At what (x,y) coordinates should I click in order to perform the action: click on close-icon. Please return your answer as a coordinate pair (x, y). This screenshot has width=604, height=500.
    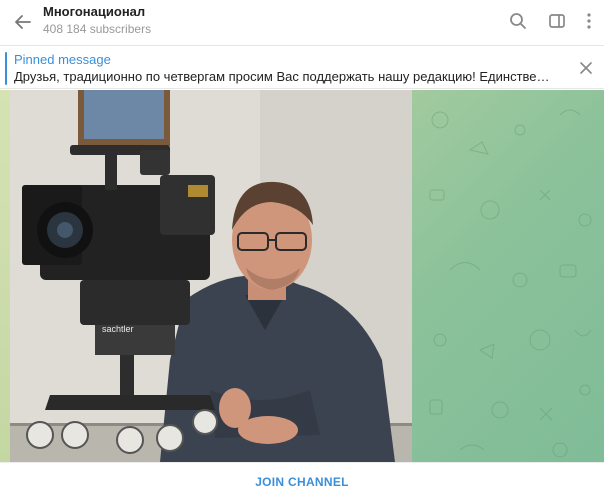
    Looking at the image, I should click on (586, 68).